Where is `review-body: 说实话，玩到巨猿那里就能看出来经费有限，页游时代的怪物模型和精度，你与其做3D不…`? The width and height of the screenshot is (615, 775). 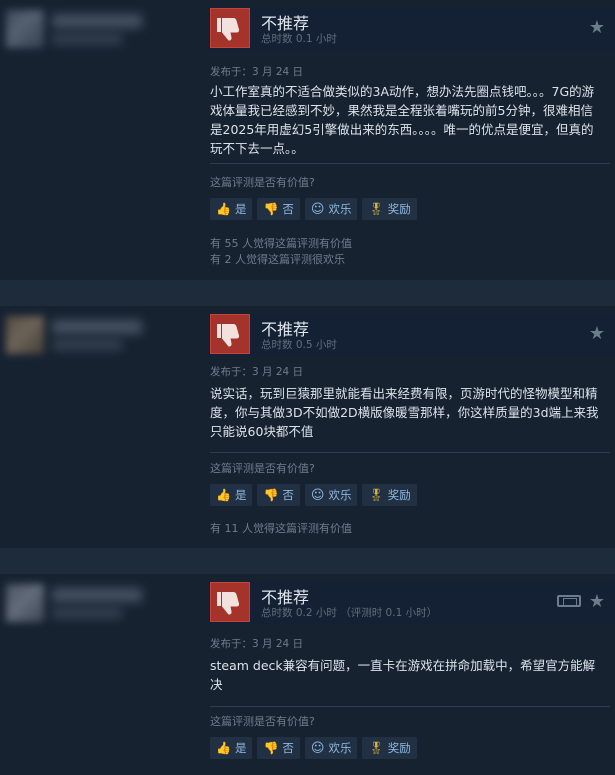
review-body: 说实话，玩到巨猿那里就能看出来经费有限，页游时代的怪物模型和精度，你与其做3D不… is located at coordinates (404, 412).